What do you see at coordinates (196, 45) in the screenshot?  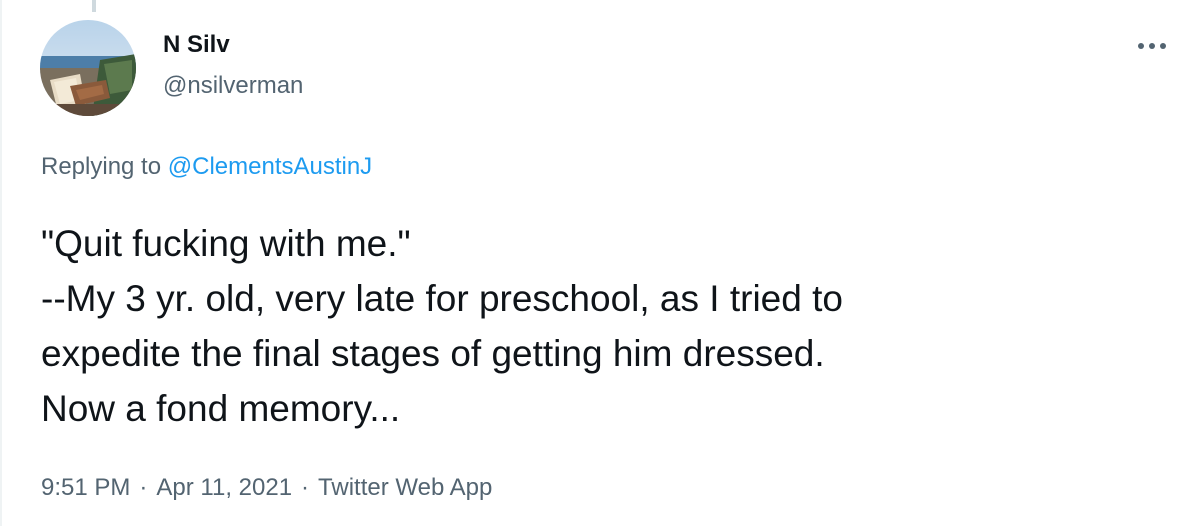 I see `author-display-name: N Silv` at bounding box center [196, 45].